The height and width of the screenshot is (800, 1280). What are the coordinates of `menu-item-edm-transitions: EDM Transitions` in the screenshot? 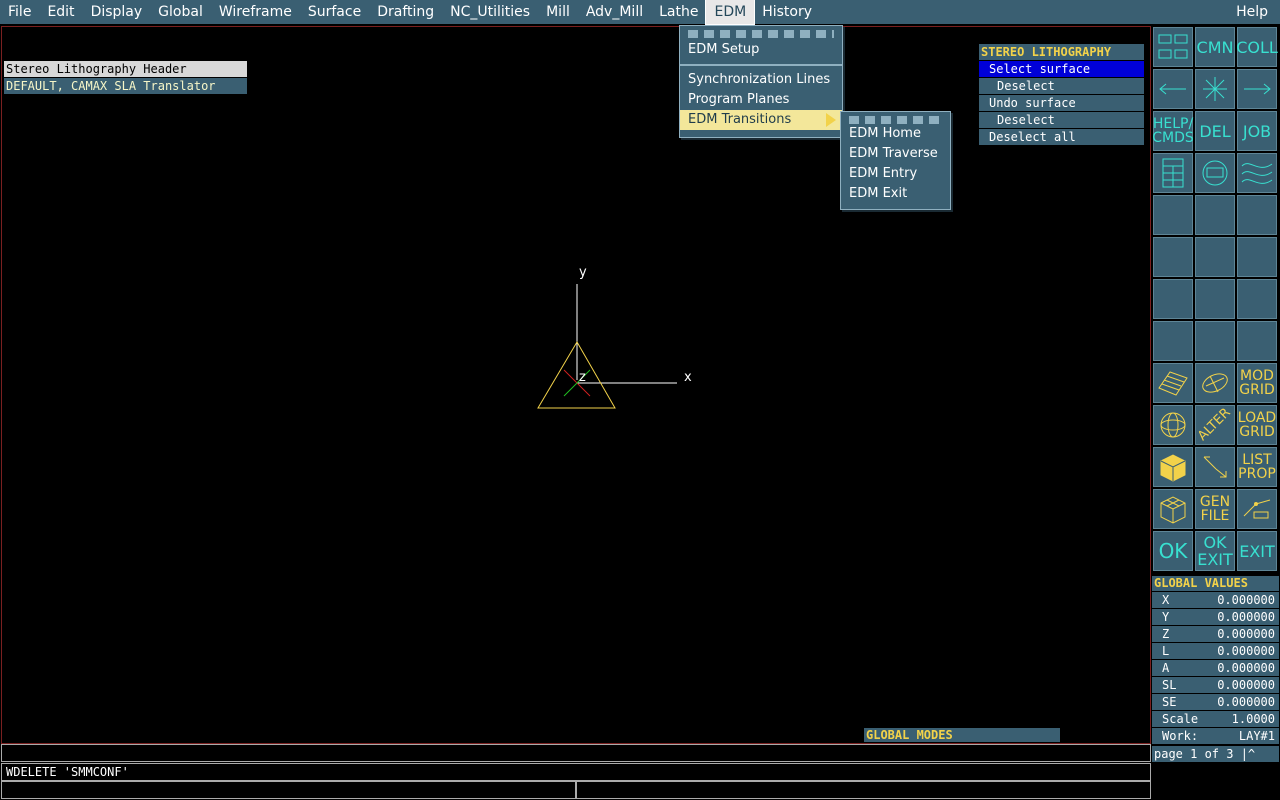 It's located at (761, 120).